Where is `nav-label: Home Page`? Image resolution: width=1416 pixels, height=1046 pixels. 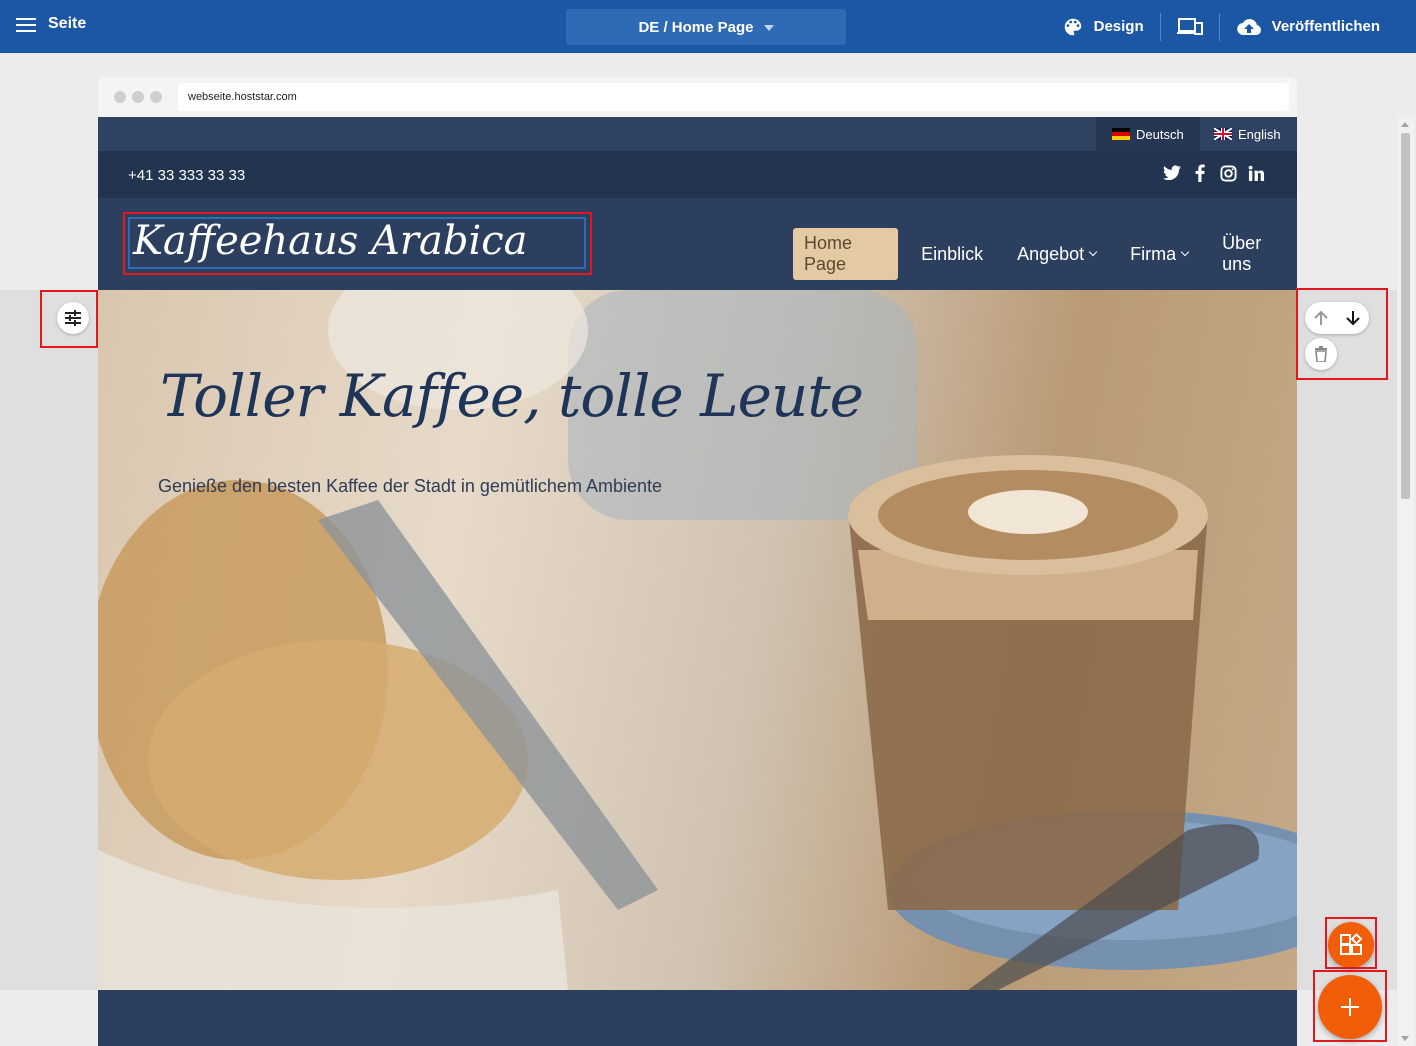 nav-label: Home Page is located at coordinates (828, 253).